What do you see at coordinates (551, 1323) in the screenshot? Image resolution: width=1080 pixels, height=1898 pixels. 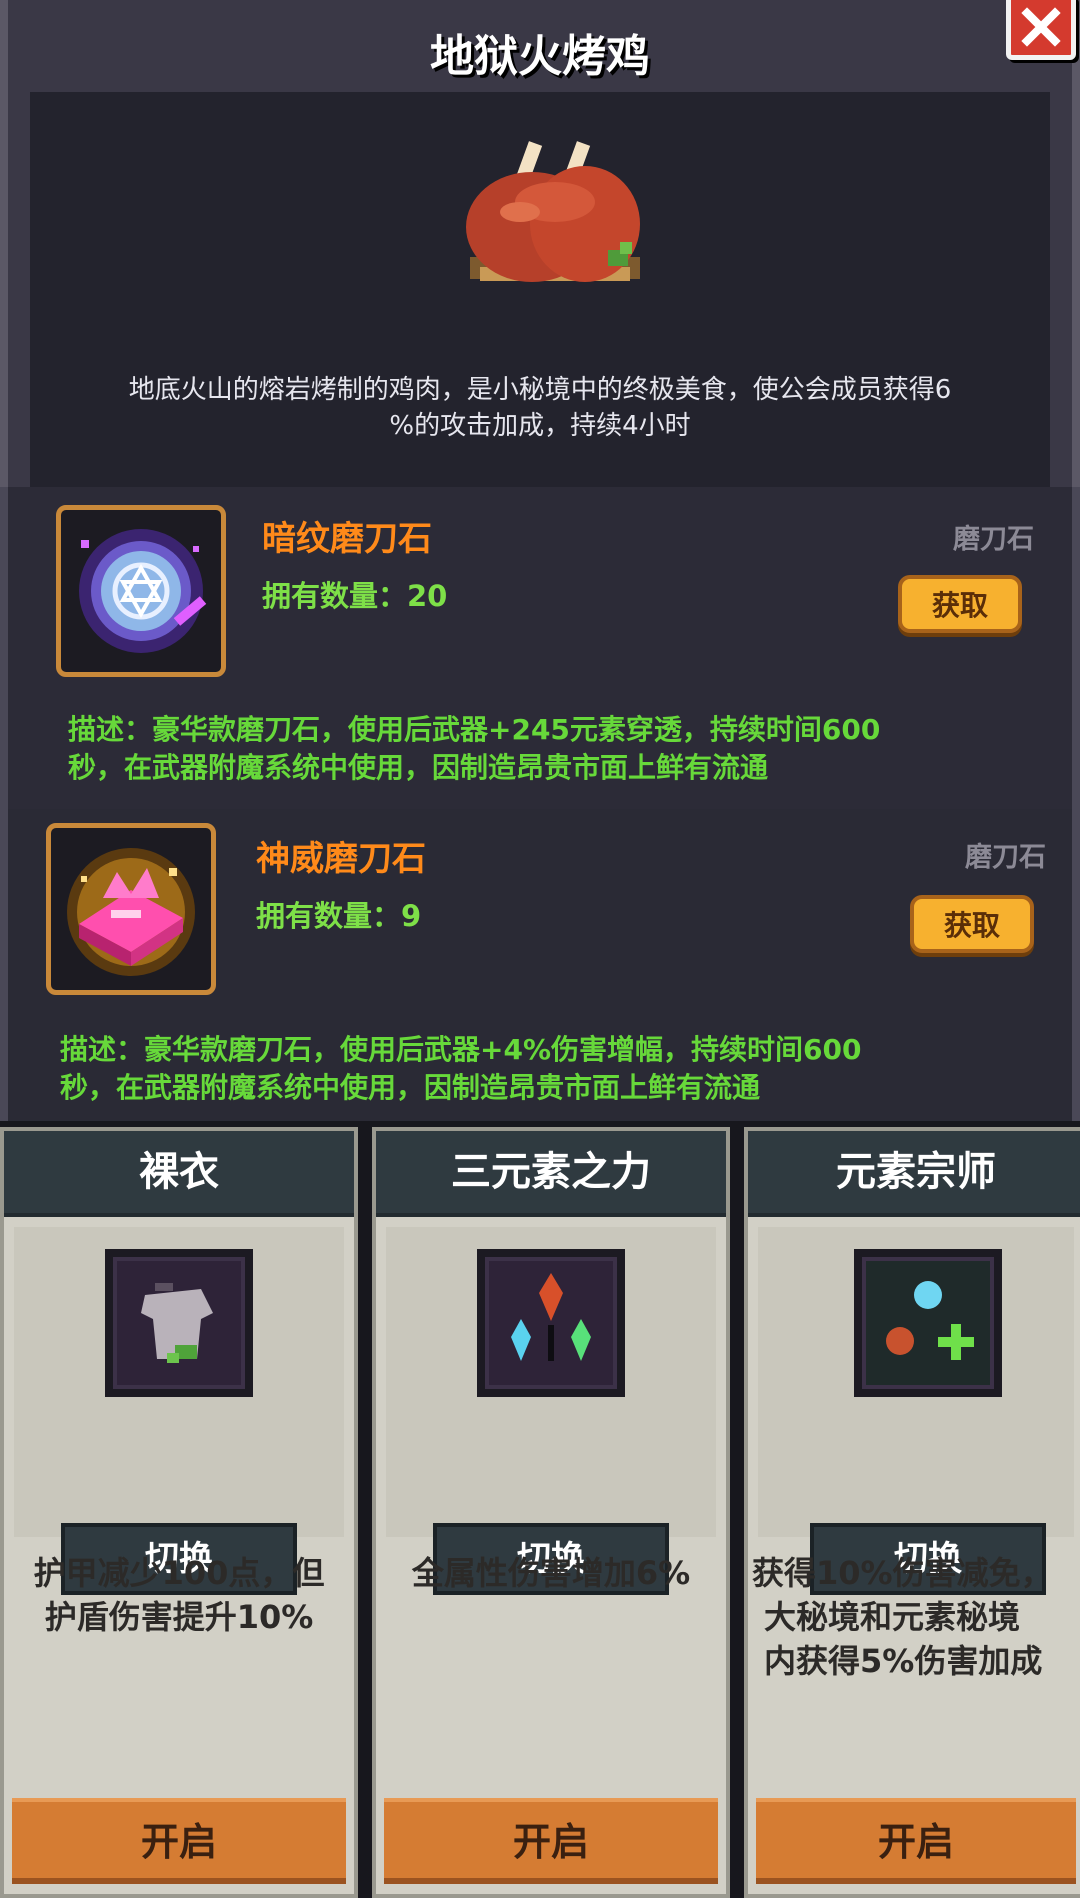 I see `three-elements-icon` at bounding box center [551, 1323].